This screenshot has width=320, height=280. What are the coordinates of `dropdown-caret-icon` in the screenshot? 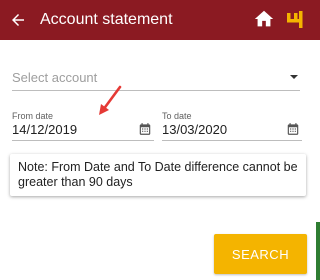 It's located at (294, 77).